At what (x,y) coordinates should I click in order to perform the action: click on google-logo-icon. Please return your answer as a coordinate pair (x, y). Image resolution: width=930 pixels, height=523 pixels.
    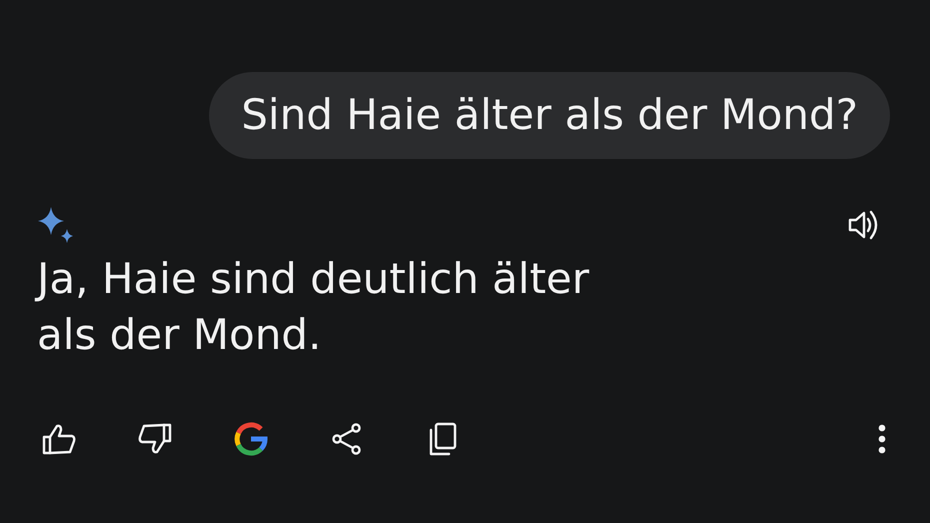
    Looking at the image, I should click on (251, 439).